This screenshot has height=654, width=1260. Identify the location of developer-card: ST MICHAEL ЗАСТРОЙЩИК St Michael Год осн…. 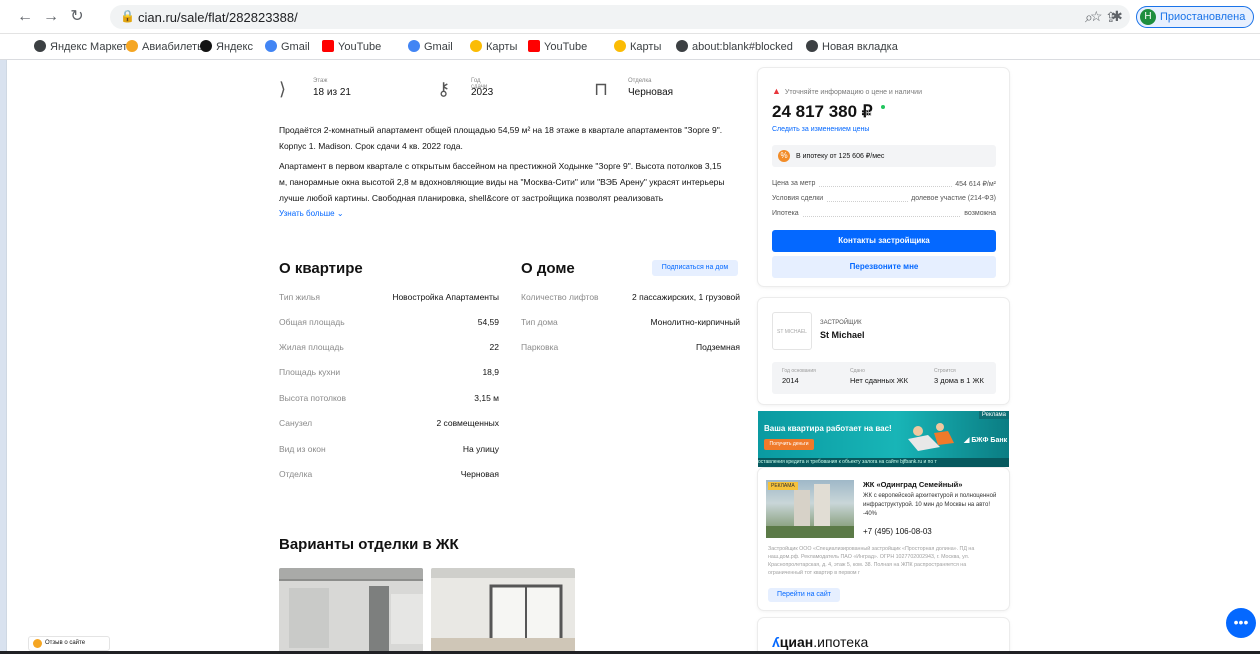
(883, 351).